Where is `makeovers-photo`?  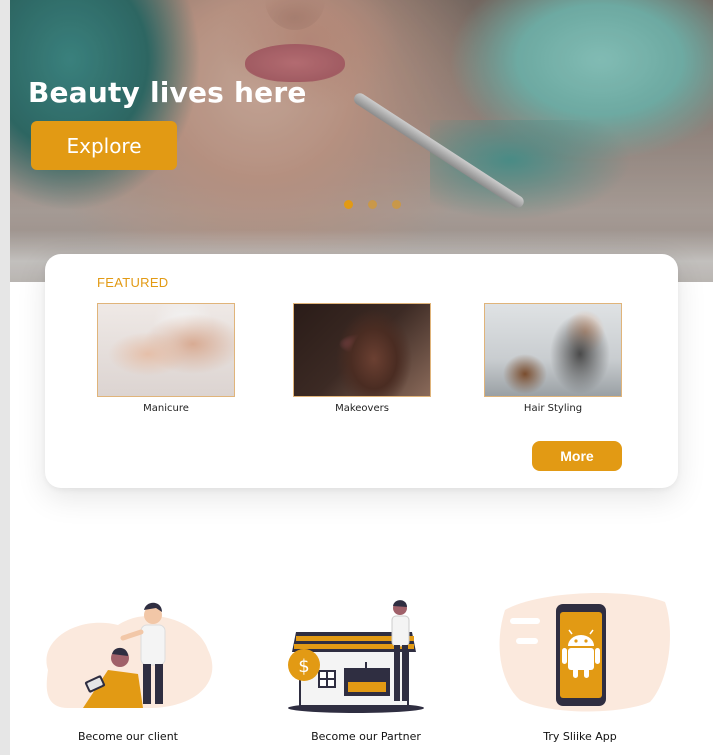
makeovers-photo is located at coordinates (362, 350).